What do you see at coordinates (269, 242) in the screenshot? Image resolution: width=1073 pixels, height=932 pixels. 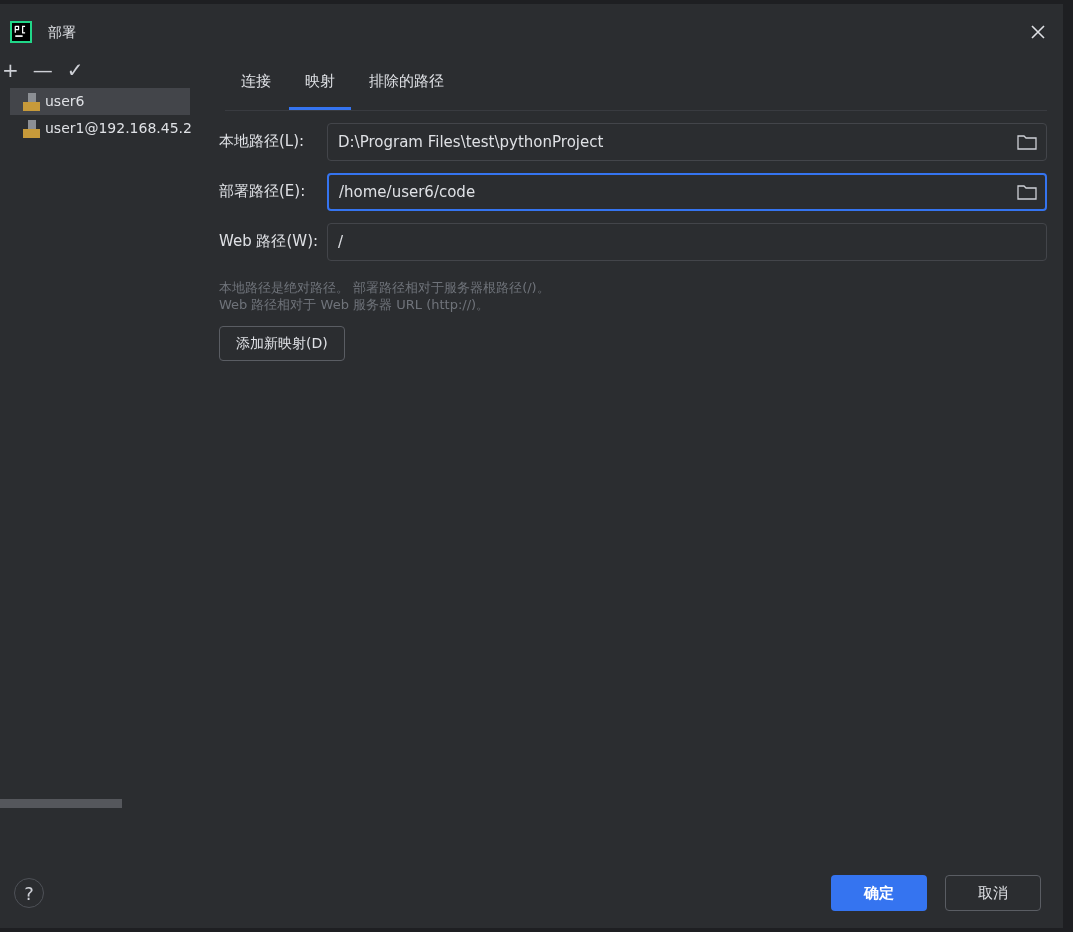 I see `field-label: Web 路径(W):` at bounding box center [269, 242].